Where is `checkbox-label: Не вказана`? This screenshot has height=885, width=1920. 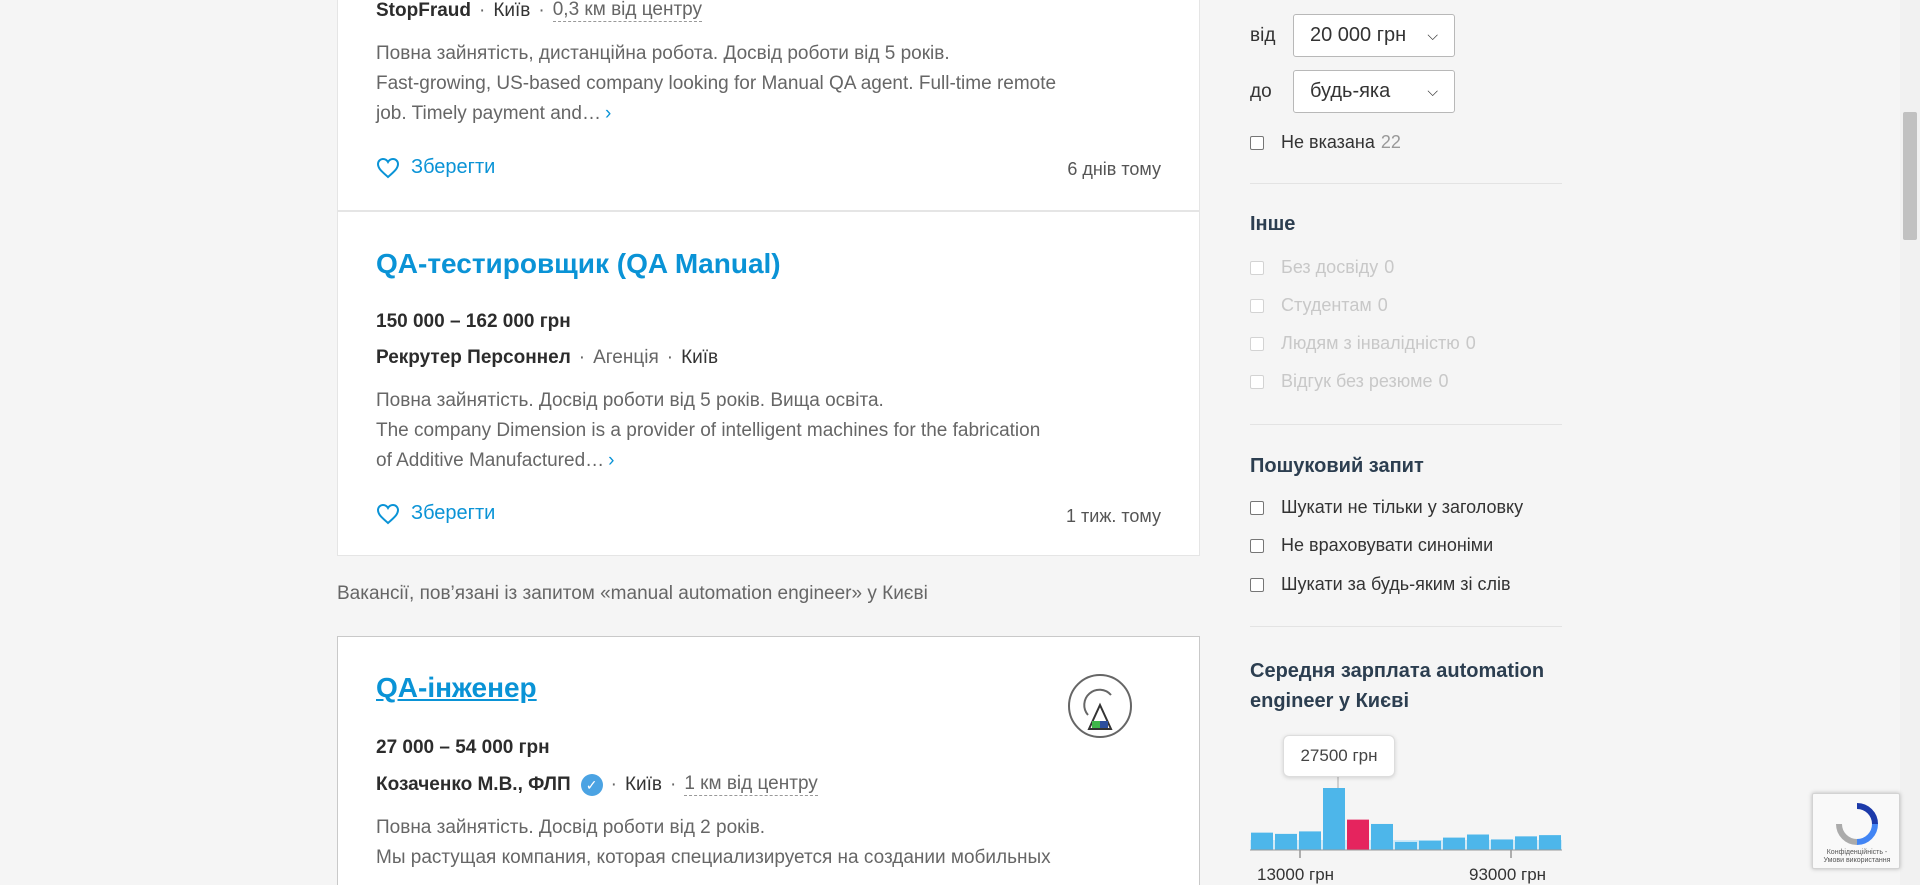 checkbox-label: Не вказана is located at coordinates (1328, 142).